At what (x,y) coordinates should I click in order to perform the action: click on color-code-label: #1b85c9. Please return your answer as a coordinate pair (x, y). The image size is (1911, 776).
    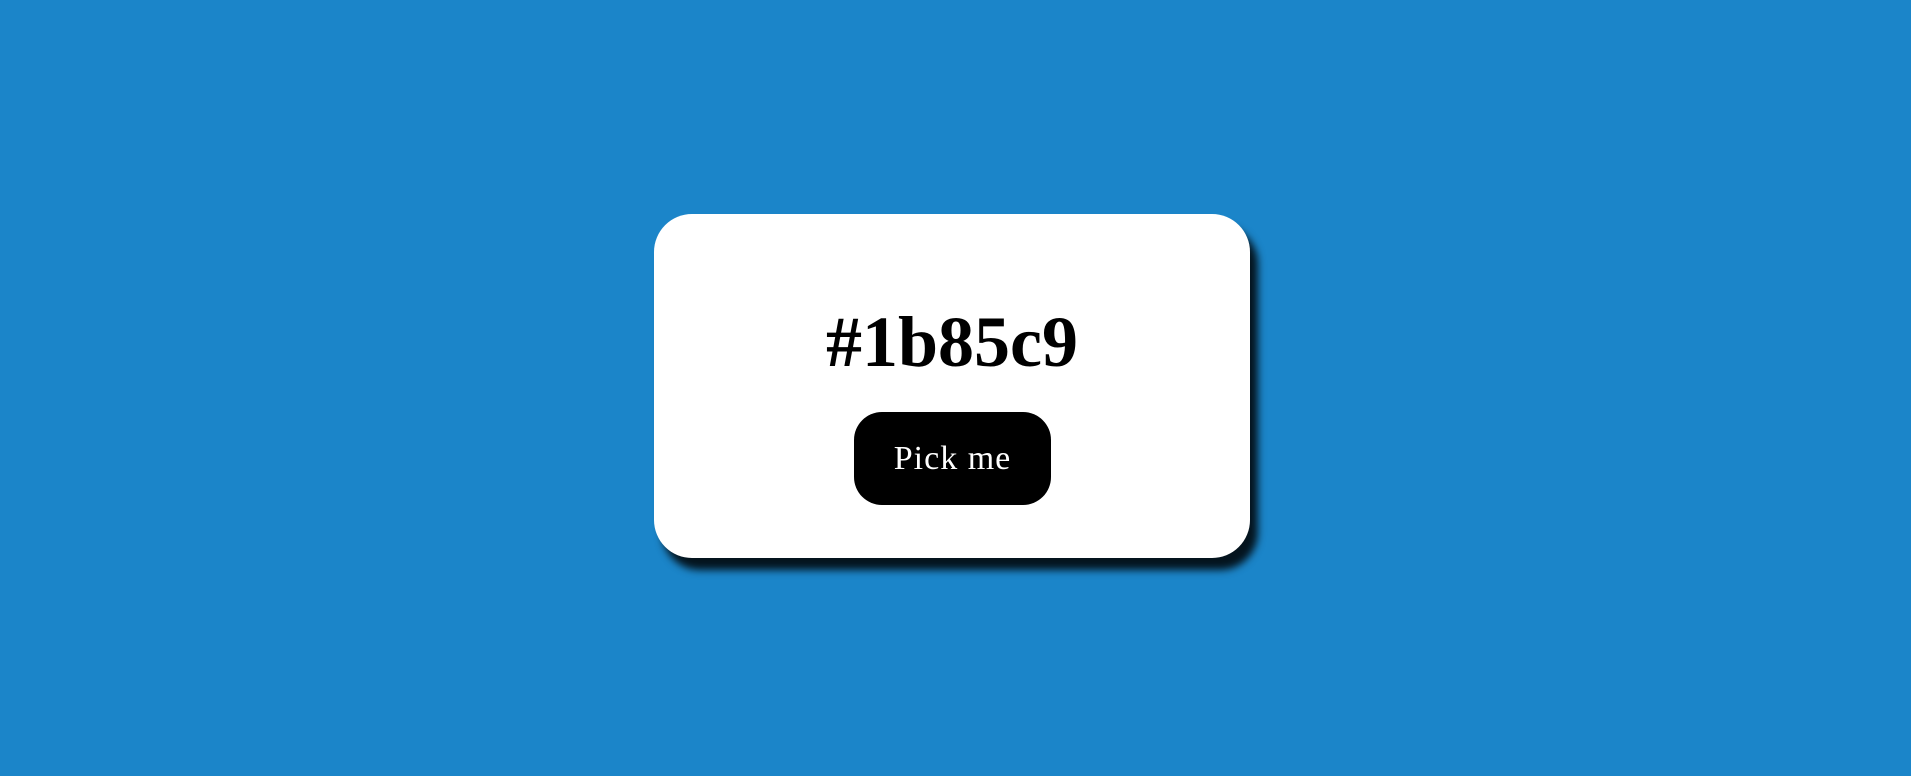
    Looking at the image, I should click on (952, 342).